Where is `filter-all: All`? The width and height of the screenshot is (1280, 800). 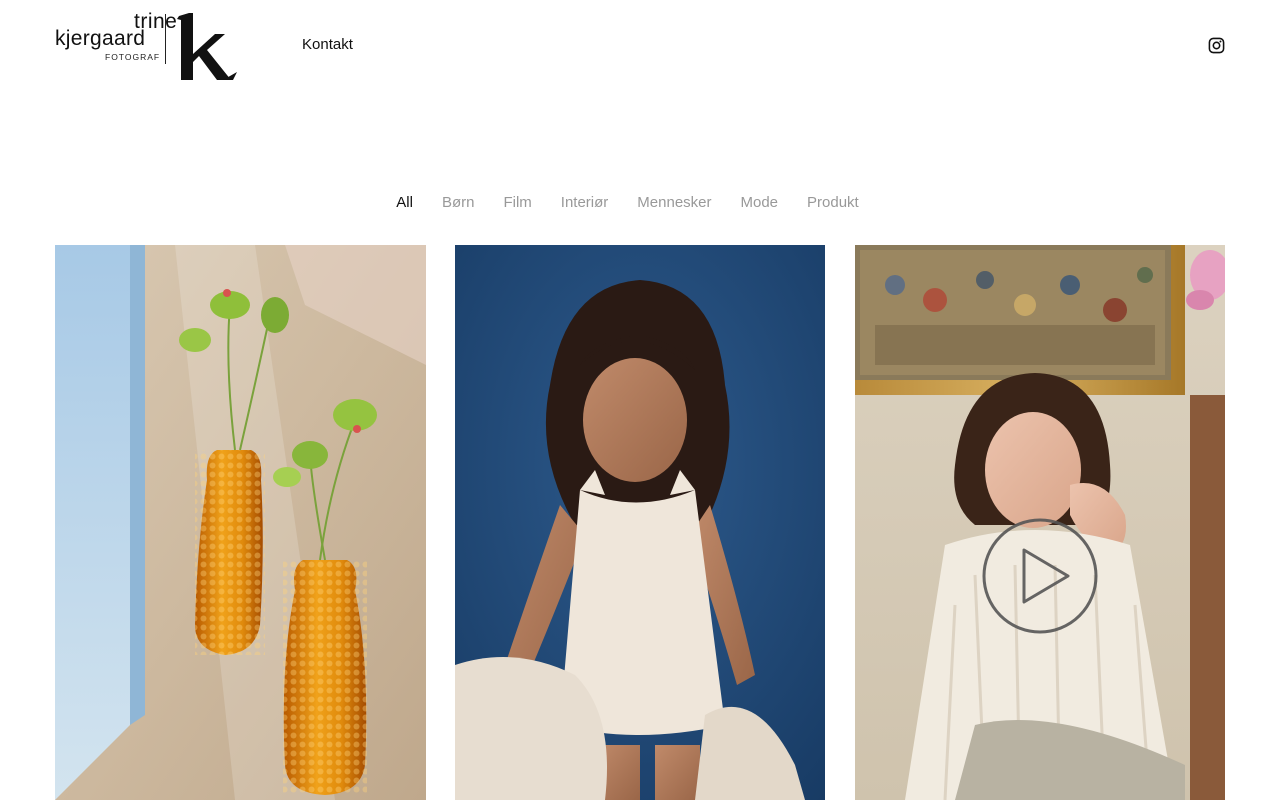
filter-all: All is located at coordinates (404, 202).